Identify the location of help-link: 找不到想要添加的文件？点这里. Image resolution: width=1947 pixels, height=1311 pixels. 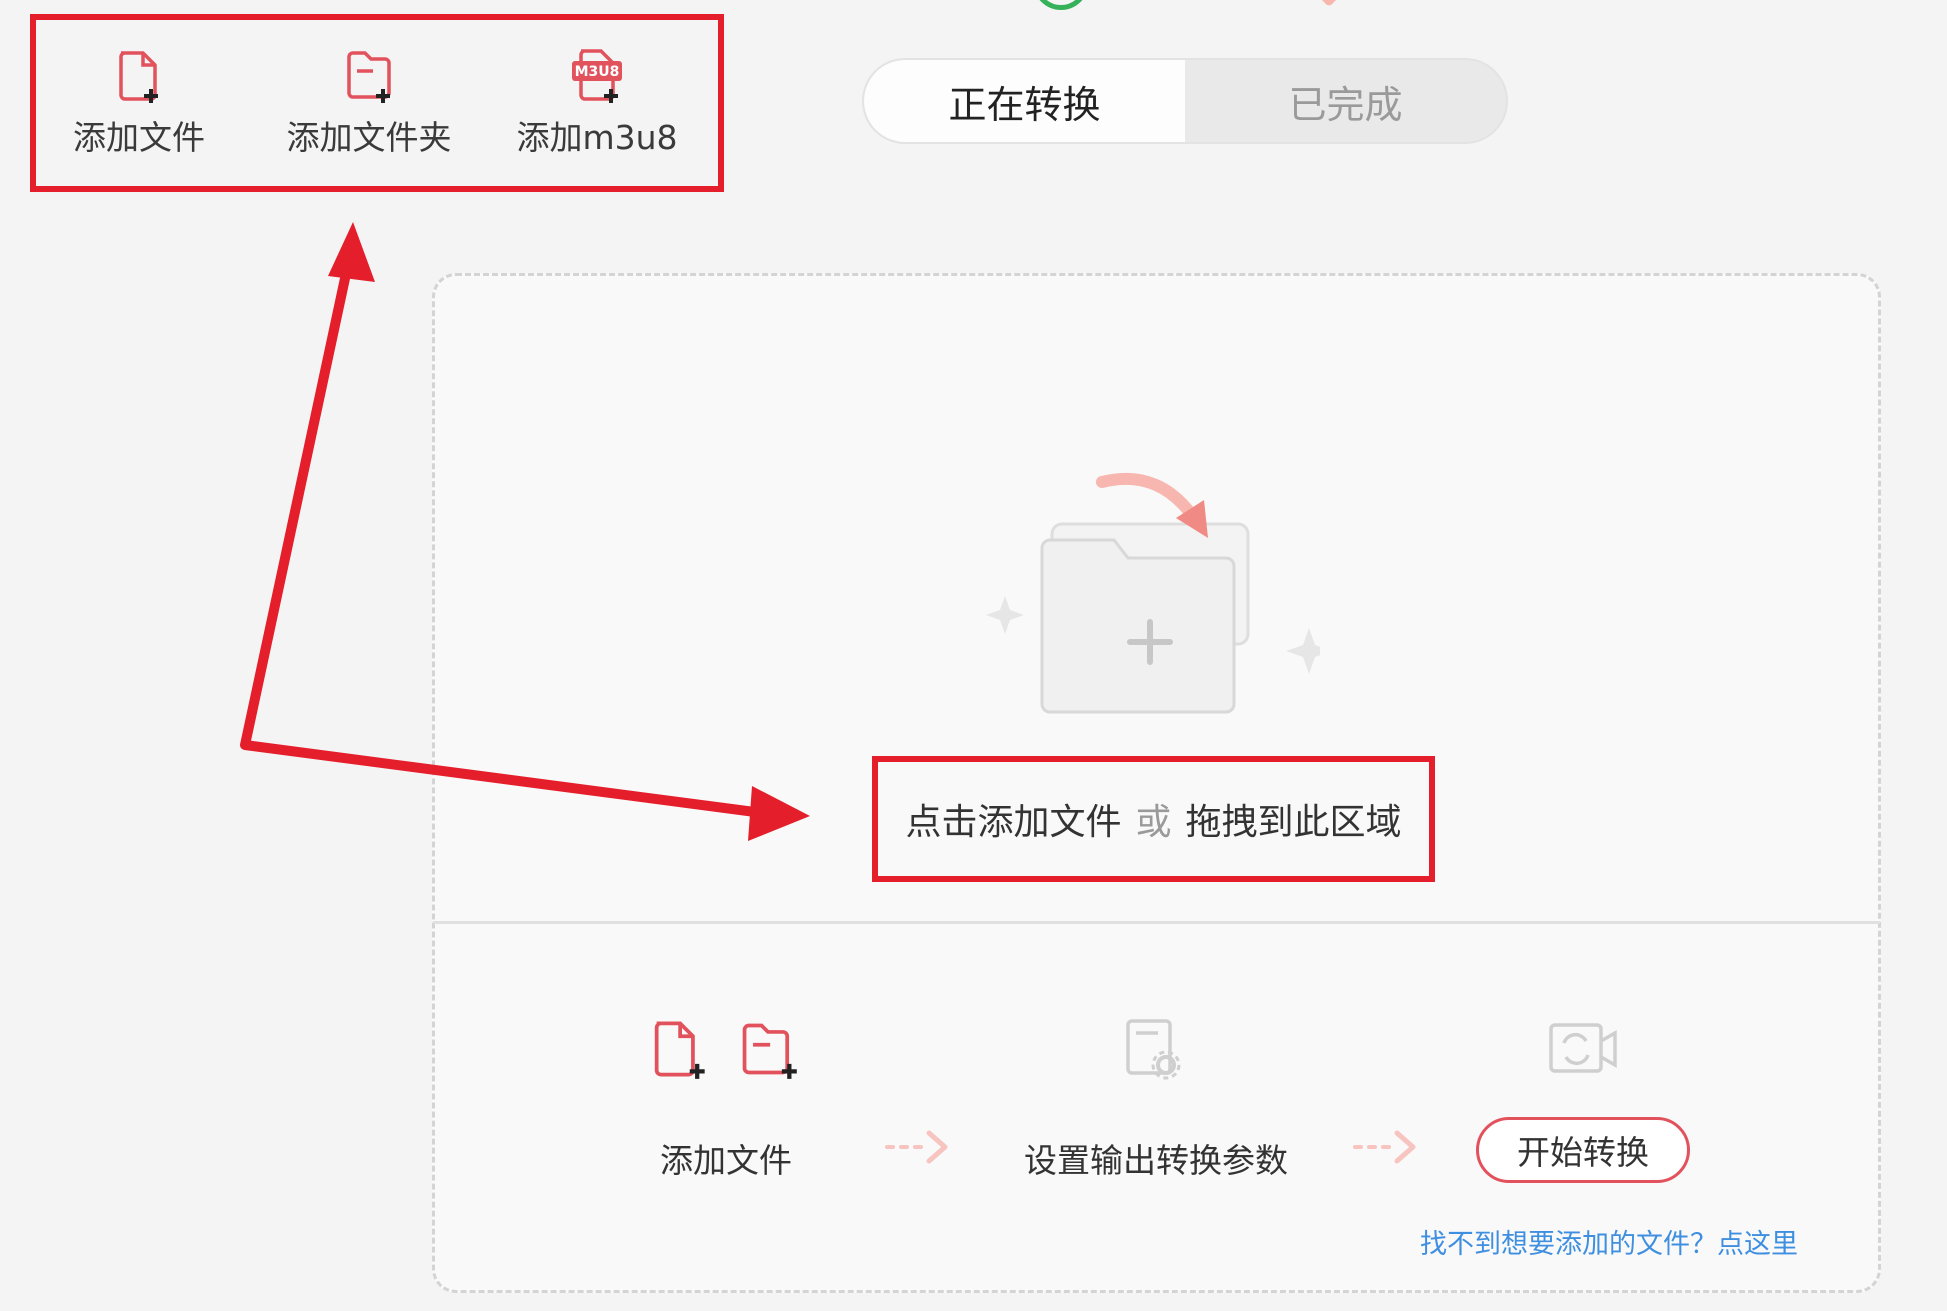
(1609, 1241).